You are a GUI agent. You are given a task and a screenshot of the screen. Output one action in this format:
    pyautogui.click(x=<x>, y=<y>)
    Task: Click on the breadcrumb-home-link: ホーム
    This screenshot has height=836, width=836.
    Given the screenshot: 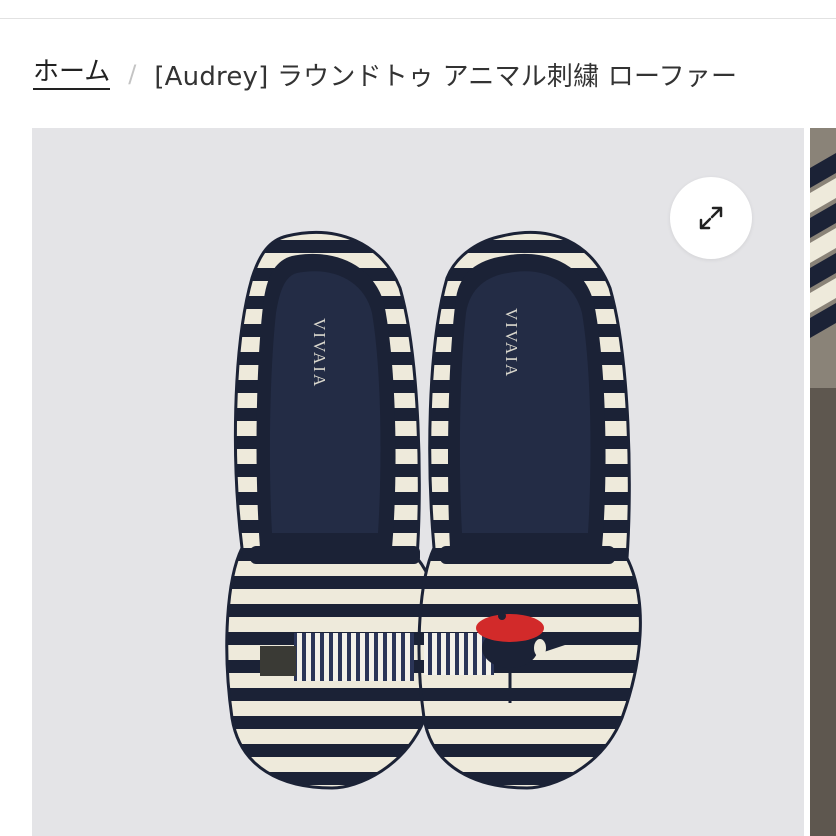 What is the action you would take?
    pyautogui.click(x=72, y=74)
    